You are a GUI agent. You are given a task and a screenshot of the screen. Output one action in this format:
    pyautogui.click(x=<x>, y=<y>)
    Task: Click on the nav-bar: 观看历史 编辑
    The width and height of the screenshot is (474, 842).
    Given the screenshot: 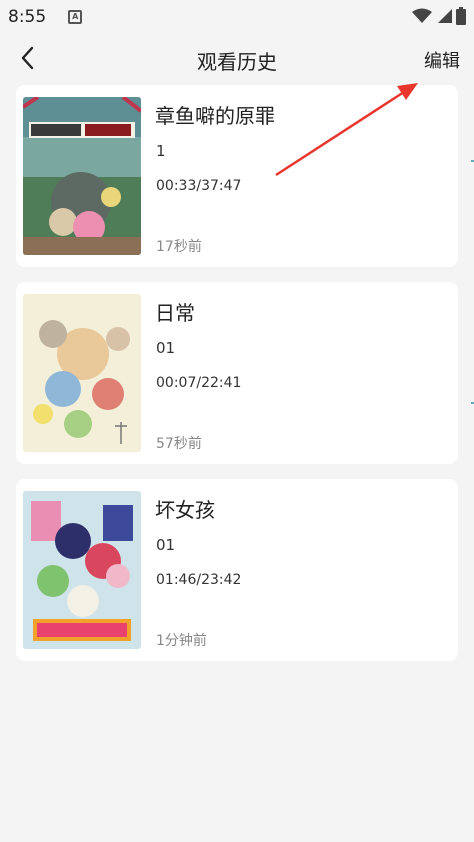 What is the action you would take?
    pyautogui.click(x=237, y=58)
    